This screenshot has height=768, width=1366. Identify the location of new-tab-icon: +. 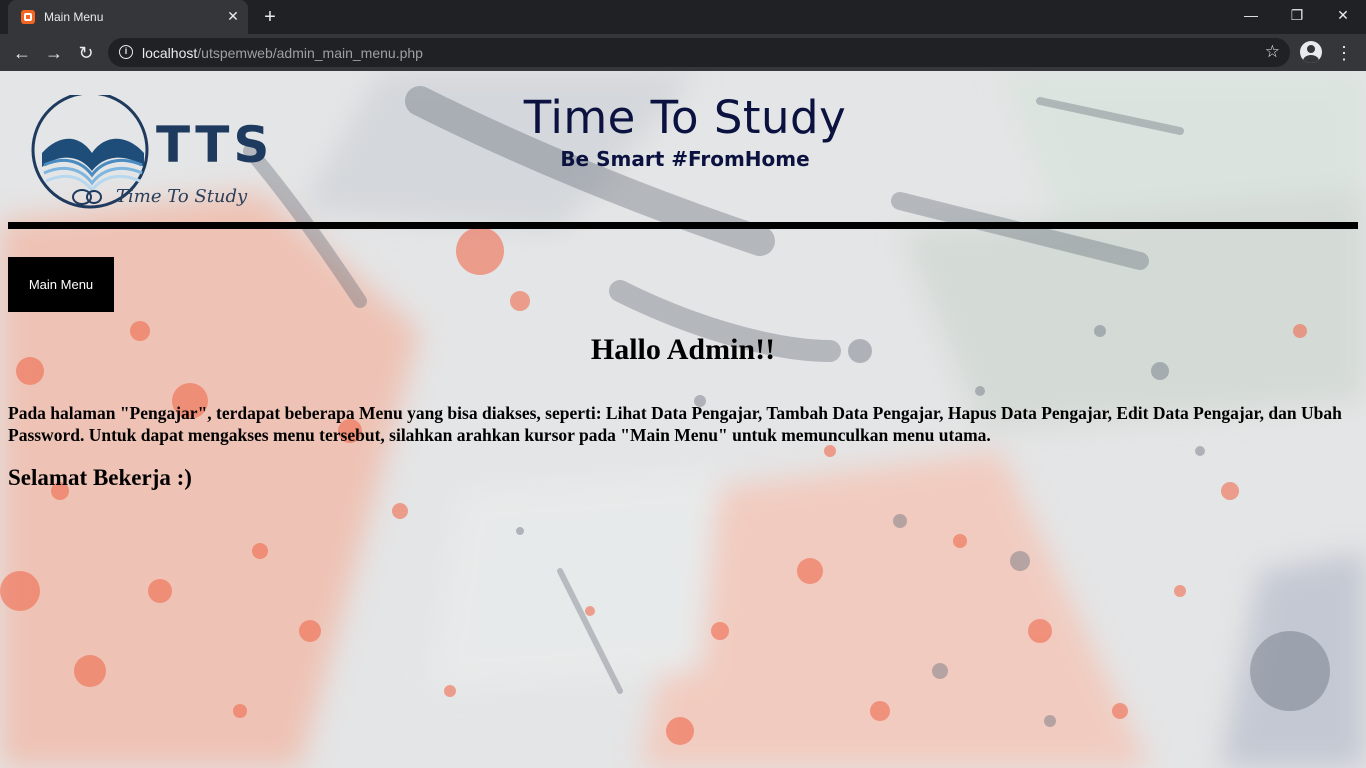
(270, 17).